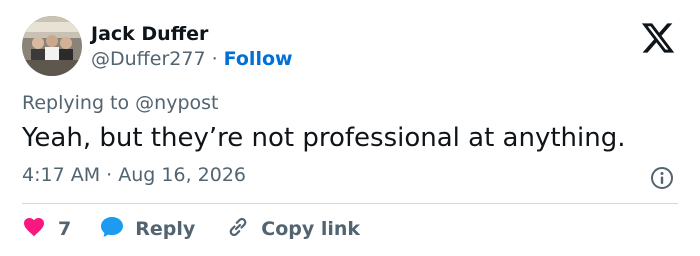 The height and width of the screenshot is (256, 700). What do you see at coordinates (165, 229) in the screenshot?
I see `reply-label: Reply` at bounding box center [165, 229].